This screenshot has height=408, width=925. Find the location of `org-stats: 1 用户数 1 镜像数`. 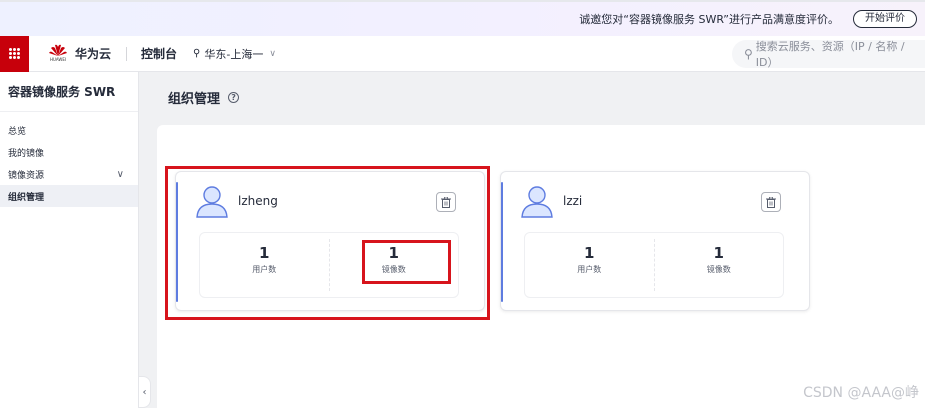

org-stats: 1 用户数 1 镜像数 is located at coordinates (654, 265).